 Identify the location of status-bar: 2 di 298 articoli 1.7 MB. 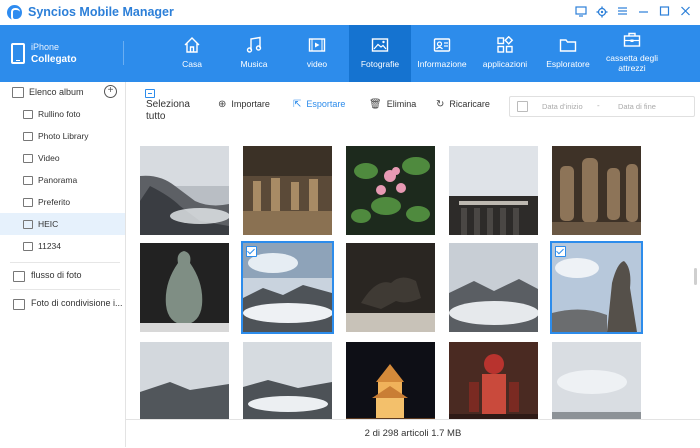
(413, 433).